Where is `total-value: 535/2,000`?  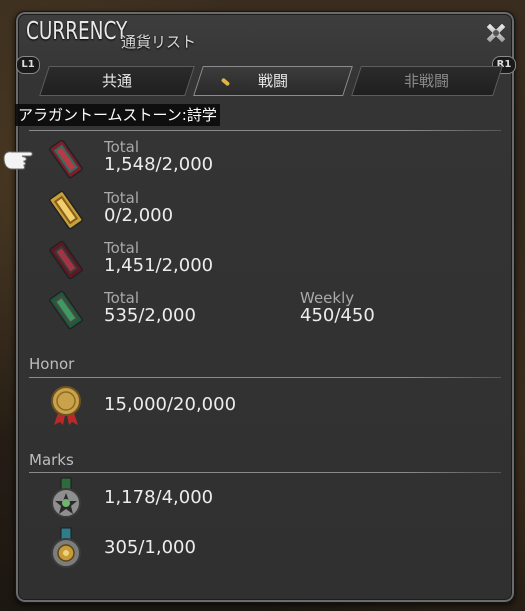
total-value: 535/2,000 is located at coordinates (150, 315).